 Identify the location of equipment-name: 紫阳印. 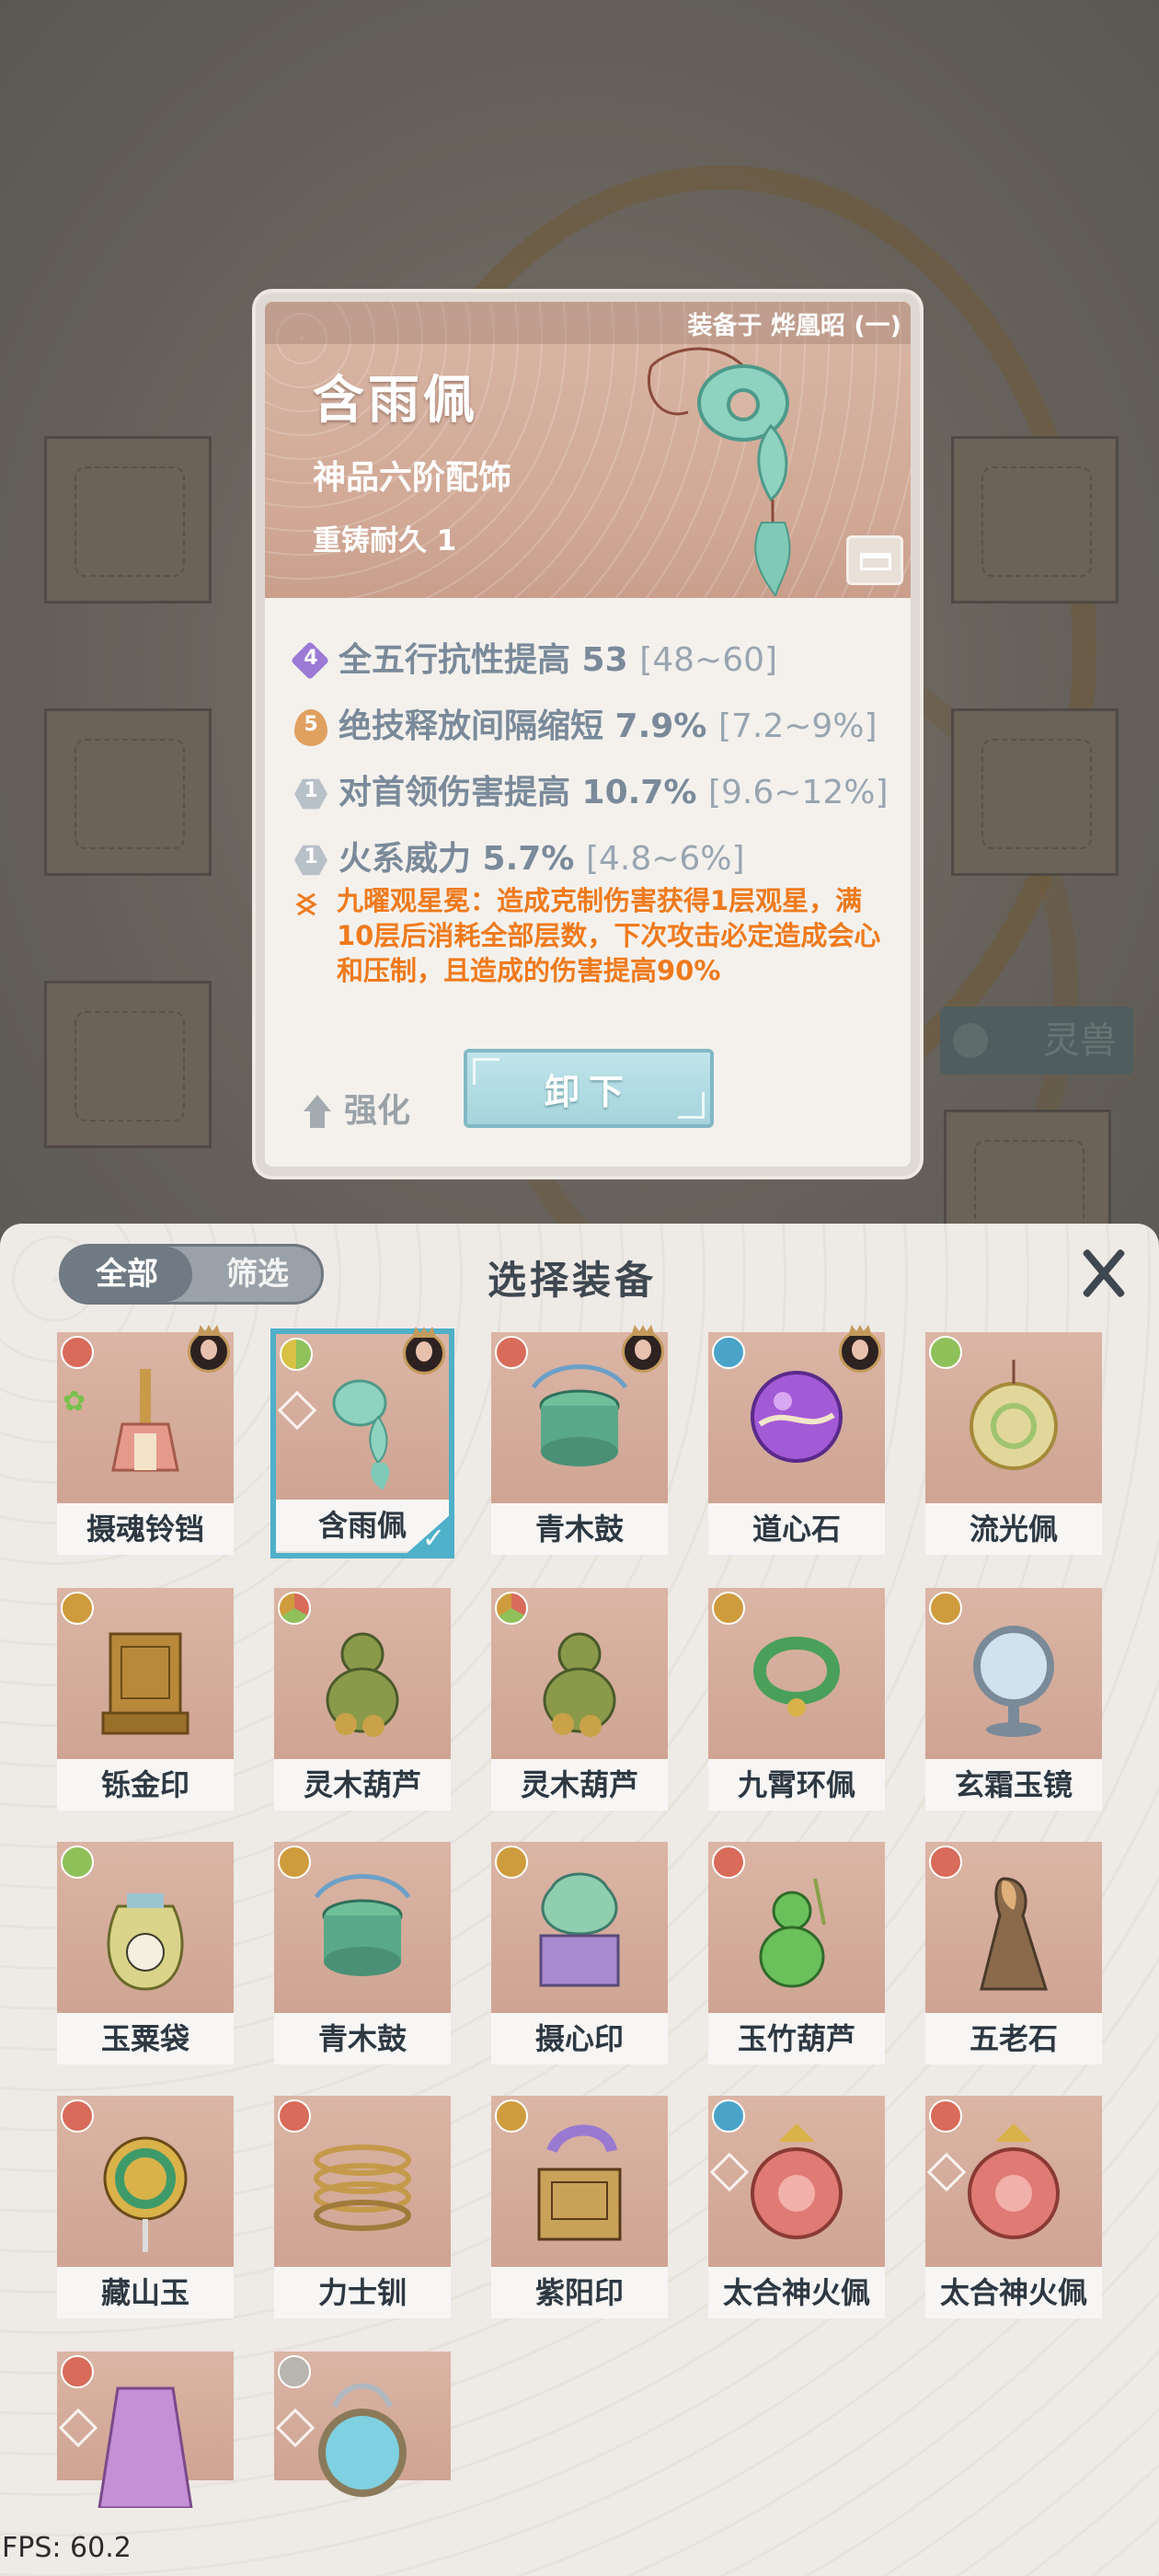
(579, 2292).